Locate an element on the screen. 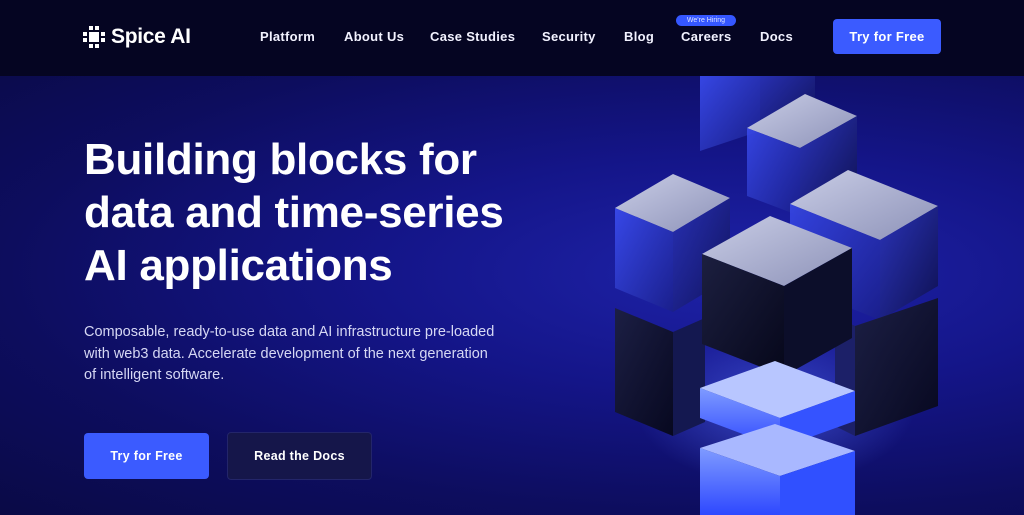  nav-item-case-studies: Case Studies is located at coordinates (472, 36).